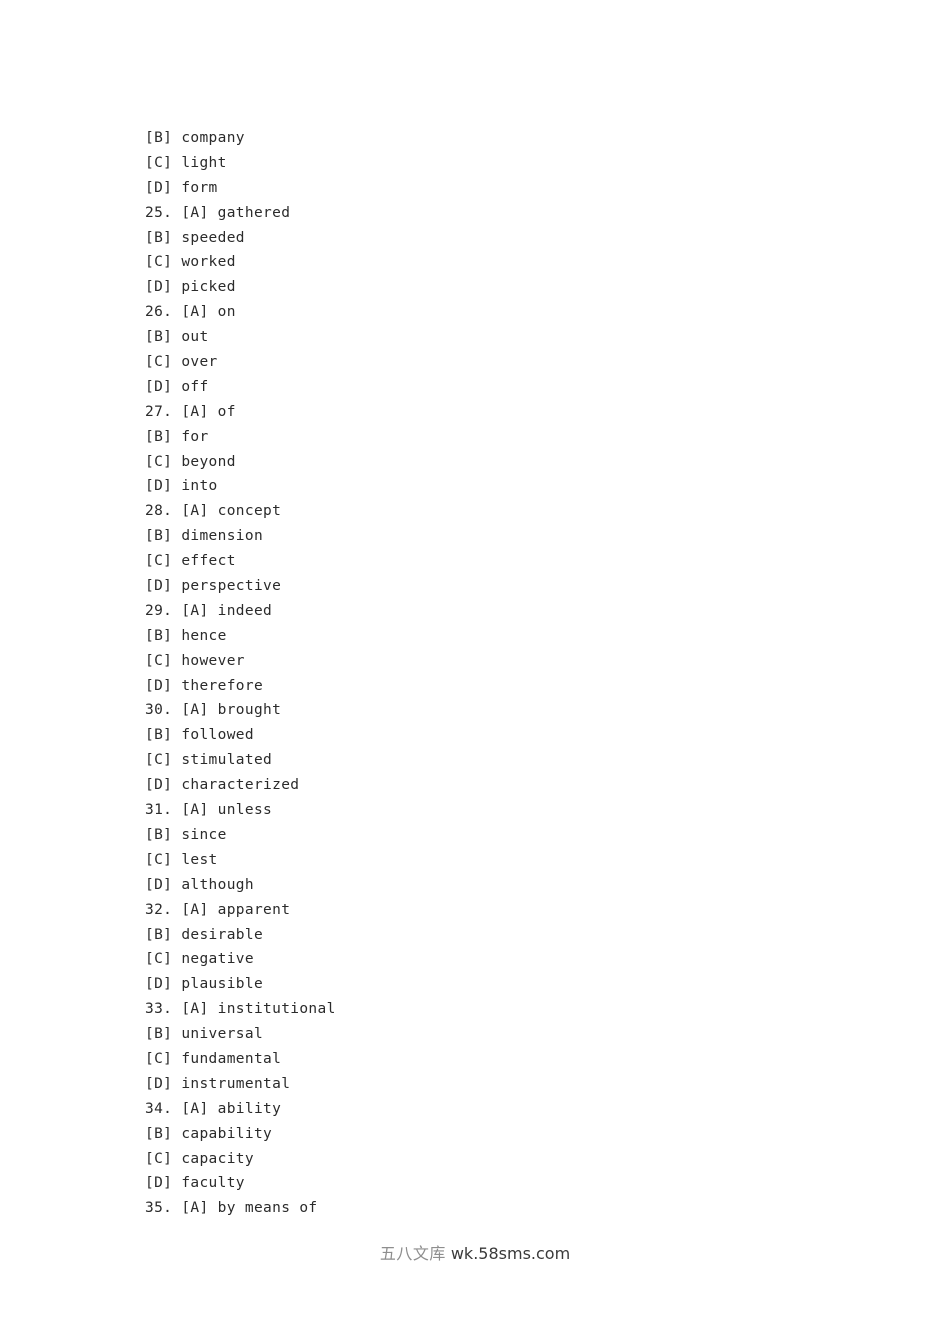 The width and height of the screenshot is (950, 1344). What do you see at coordinates (199, 1158) in the screenshot?
I see `option-line: [C] capacity` at bounding box center [199, 1158].